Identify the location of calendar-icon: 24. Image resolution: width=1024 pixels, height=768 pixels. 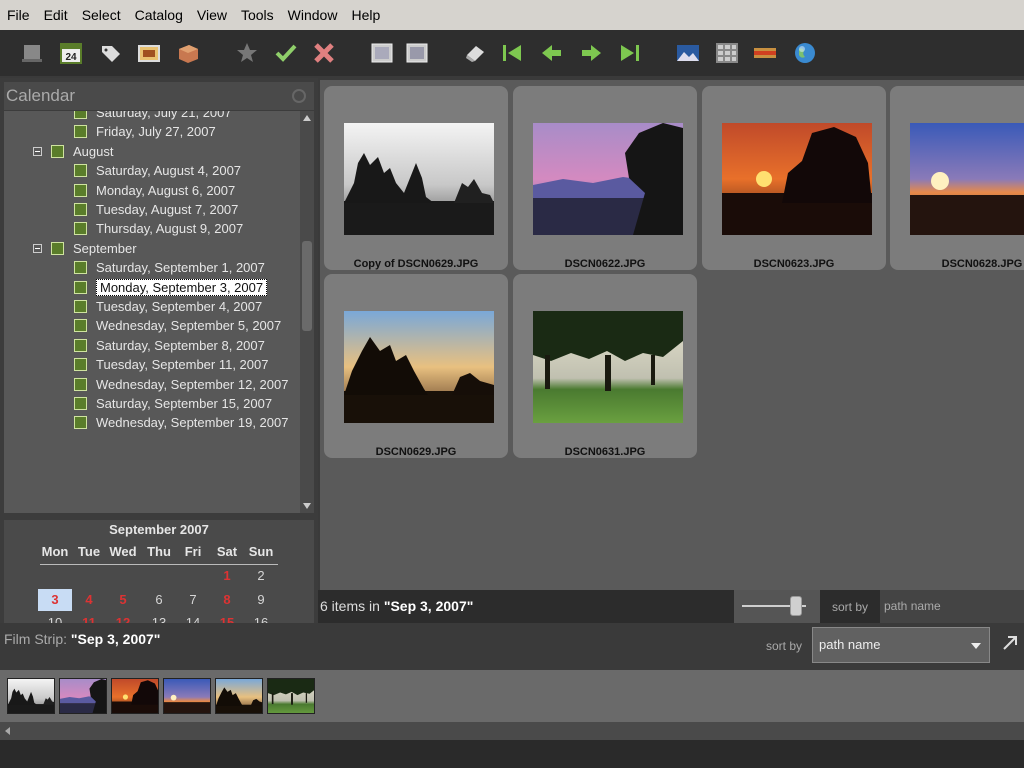
(71, 53).